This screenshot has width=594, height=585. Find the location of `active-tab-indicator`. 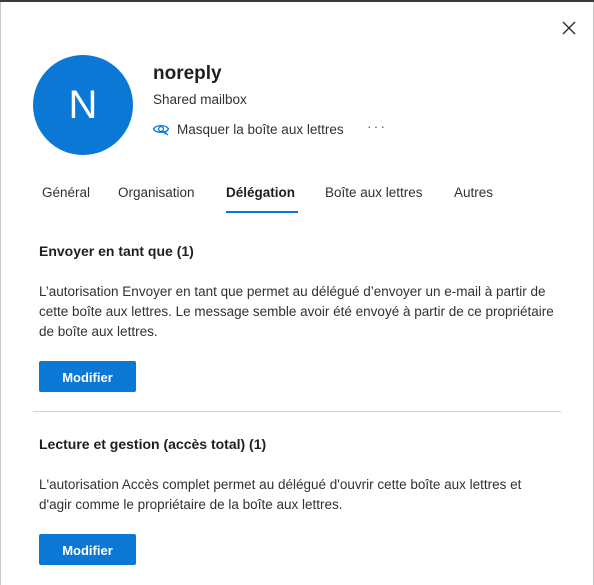

active-tab-indicator is located at coordinates (262, 212).